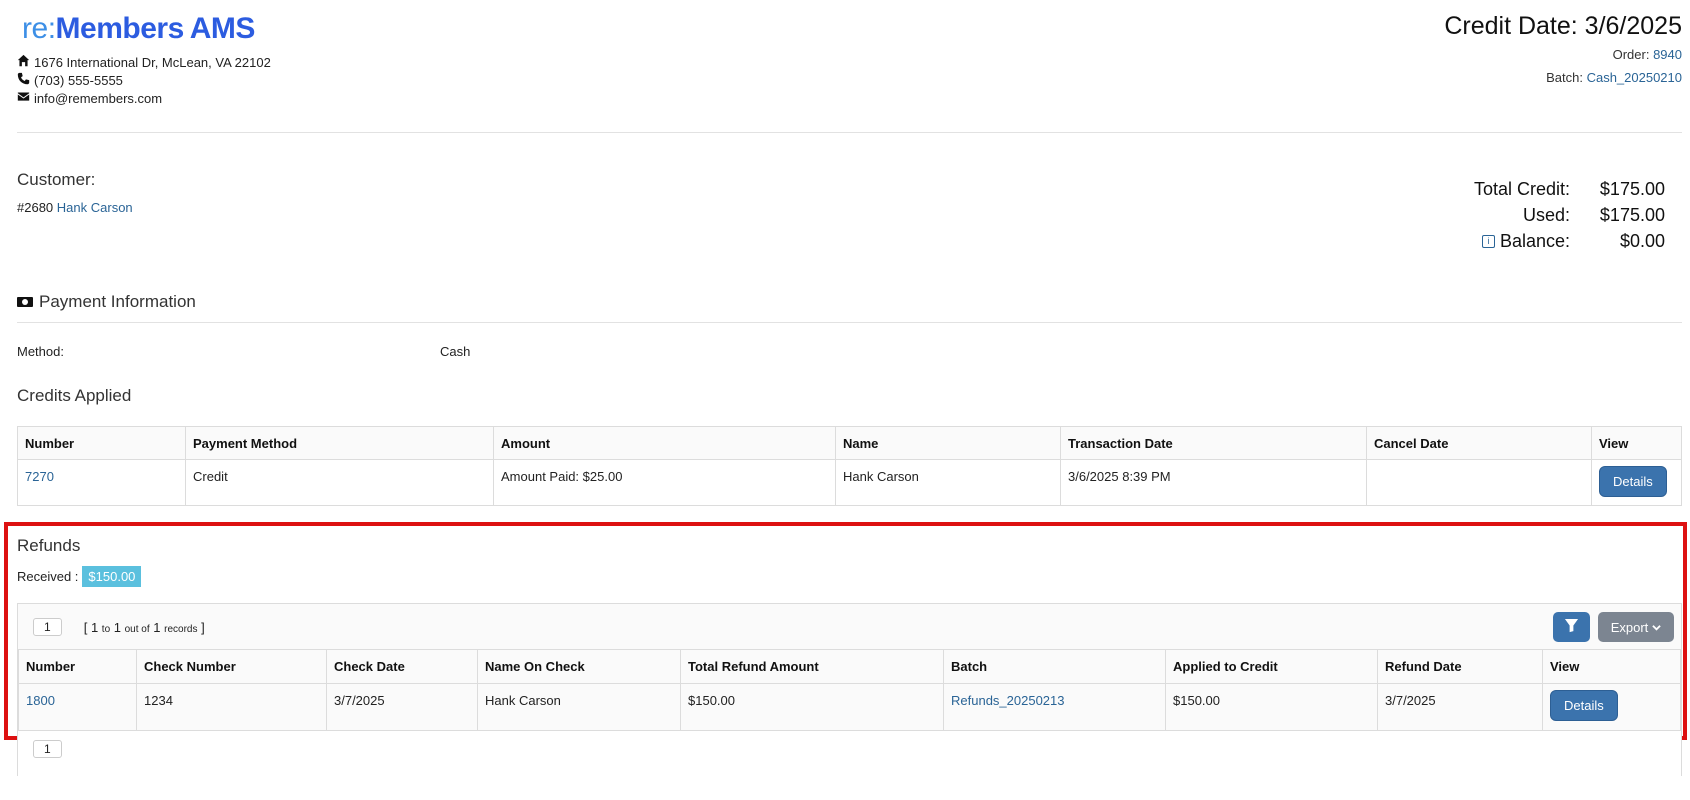 The image size is (1690, 800). Describe the element at coordinates (1633, 26) in the screenshot. I see `credit-date-value: 3/6/2025` at that location.